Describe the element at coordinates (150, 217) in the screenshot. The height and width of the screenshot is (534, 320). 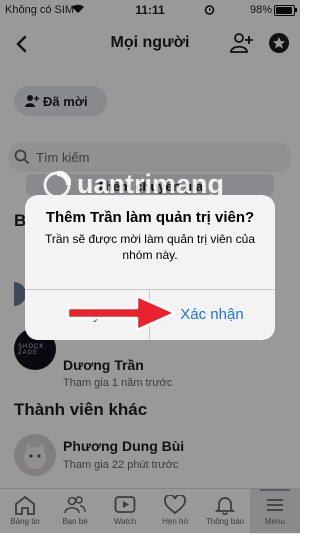
I see `dialog-title: Thêm Trần làm quản trị viên?` at that location.